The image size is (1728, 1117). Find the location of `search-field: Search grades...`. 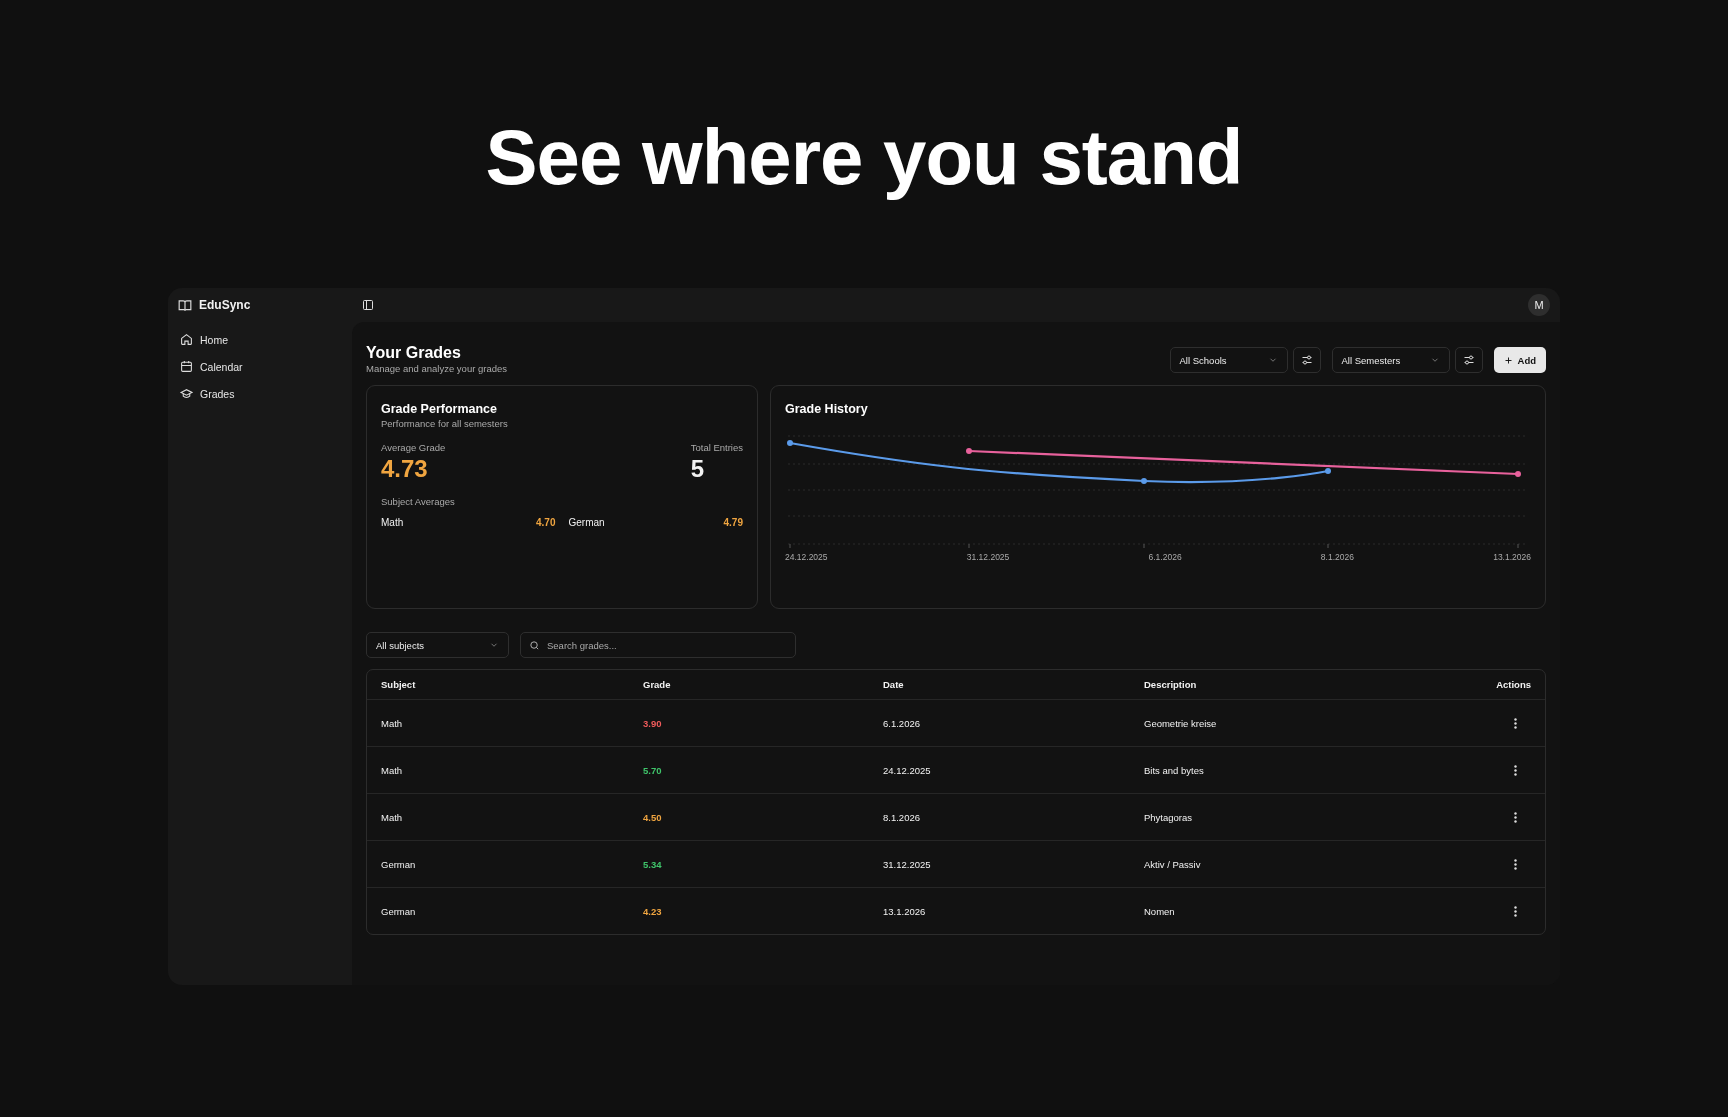

search-field: Search grades... is located at coordinates (658, 645).